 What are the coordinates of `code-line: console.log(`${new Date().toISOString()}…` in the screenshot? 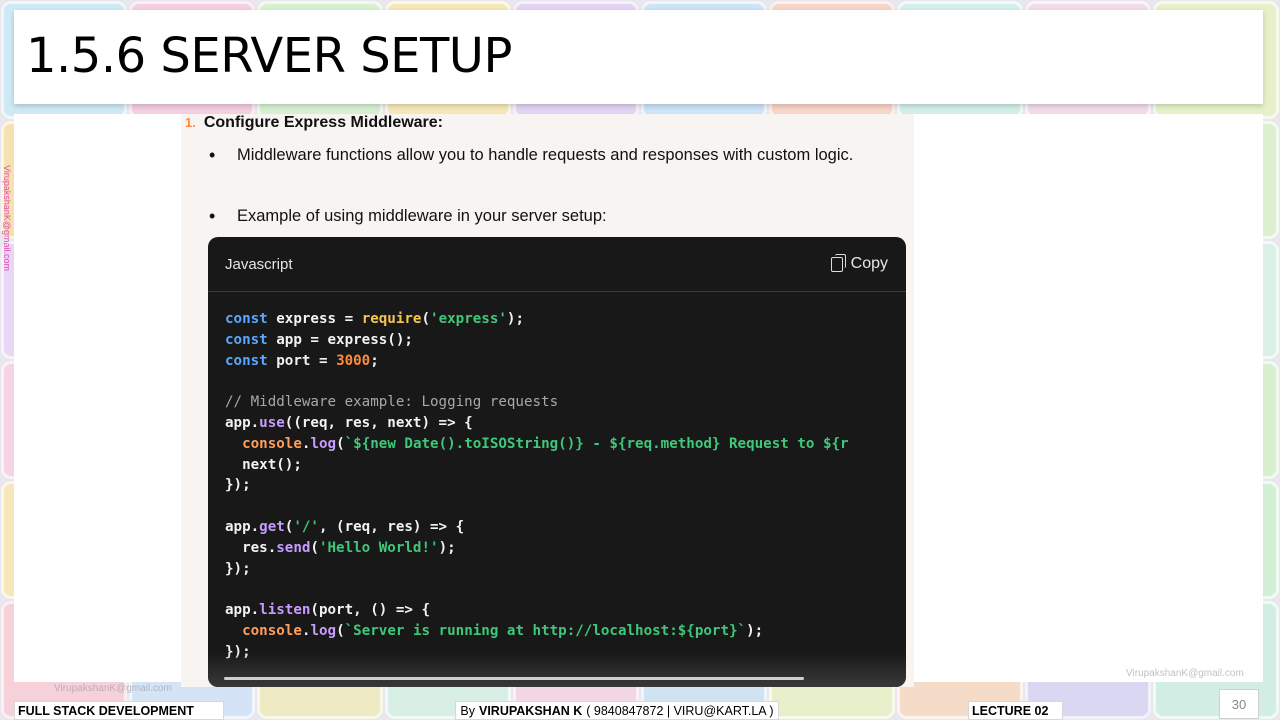 It's located at (545, 443).